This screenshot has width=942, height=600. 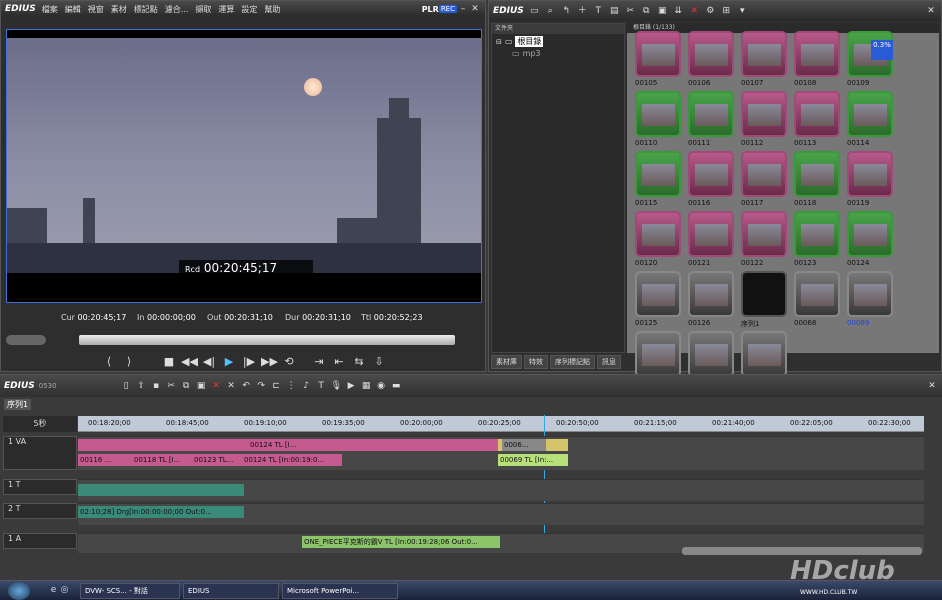 What do you see at coordinates (141, 386) in the screenshot?
I see `open-icon: ⇧` at bounding box center [141, 386].